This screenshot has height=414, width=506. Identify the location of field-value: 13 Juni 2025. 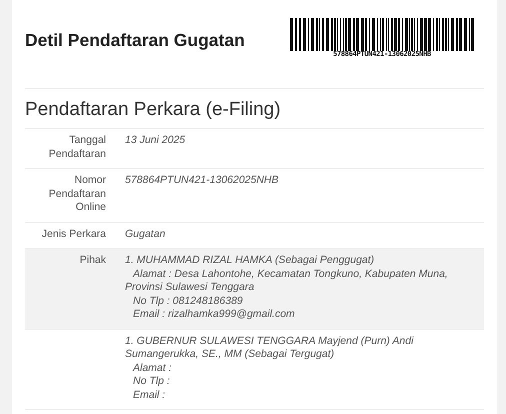
(155, 141).